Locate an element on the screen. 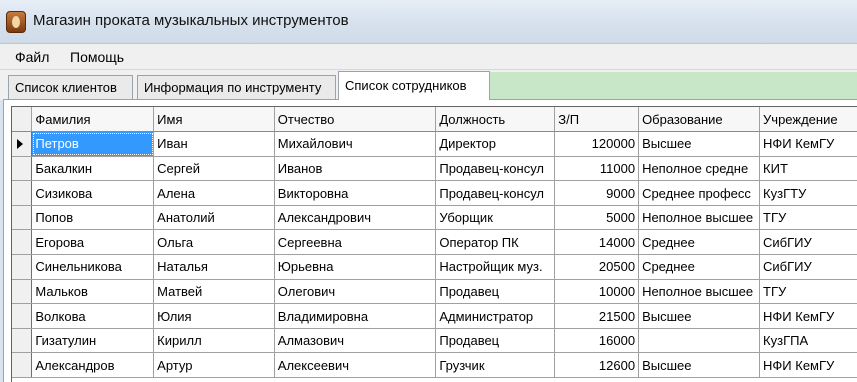 This screenshot has height=382, width=857. cell-first-name: Ольга is located at coordinates (214, 242).